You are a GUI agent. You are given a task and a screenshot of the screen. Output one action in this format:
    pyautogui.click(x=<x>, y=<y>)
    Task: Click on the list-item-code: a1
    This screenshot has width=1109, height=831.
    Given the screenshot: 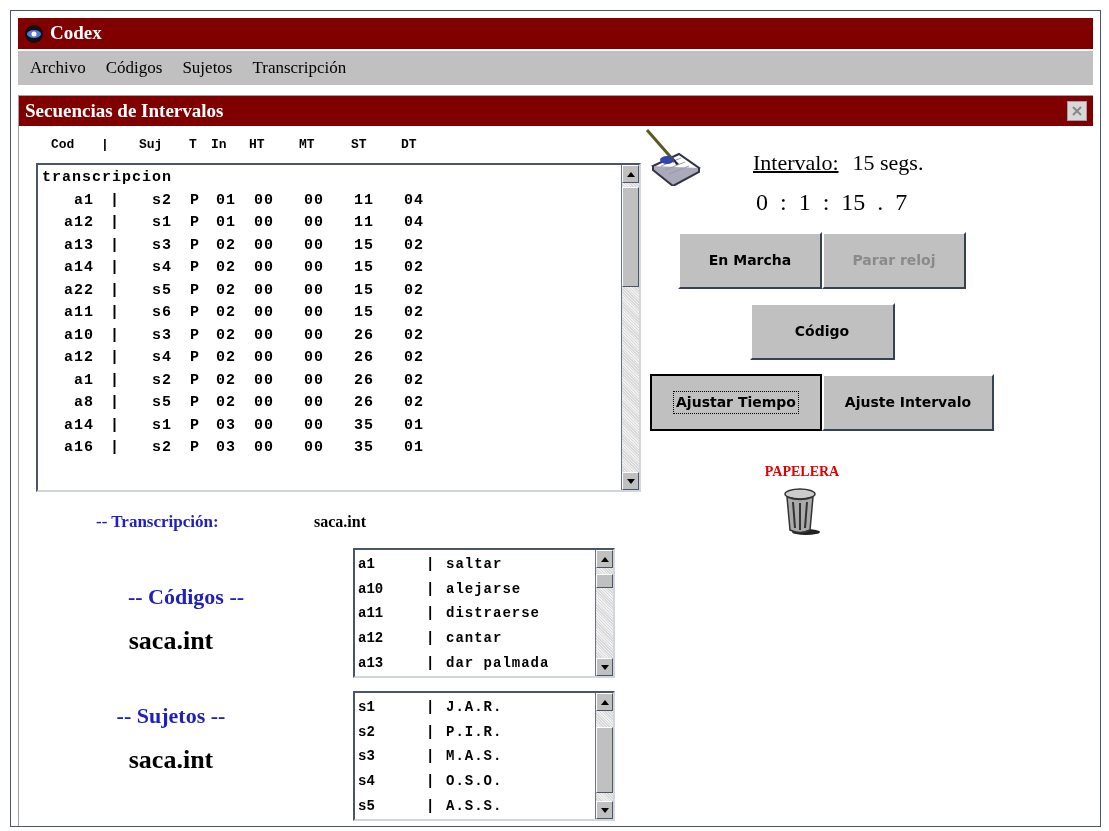 What is the action you would take?
    pyautogui.click(x=392, y=564)
    